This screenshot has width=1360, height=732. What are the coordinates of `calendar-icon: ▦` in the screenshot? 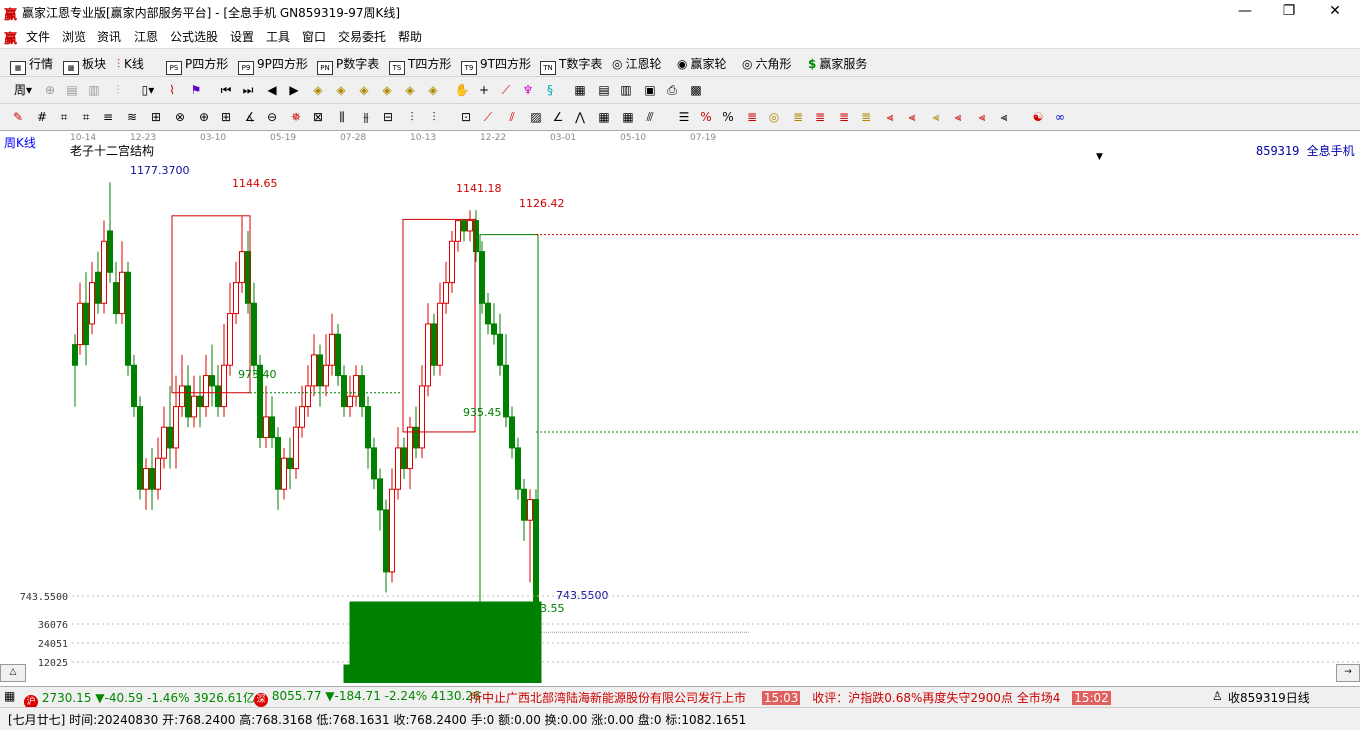 It's located at (580, 90).